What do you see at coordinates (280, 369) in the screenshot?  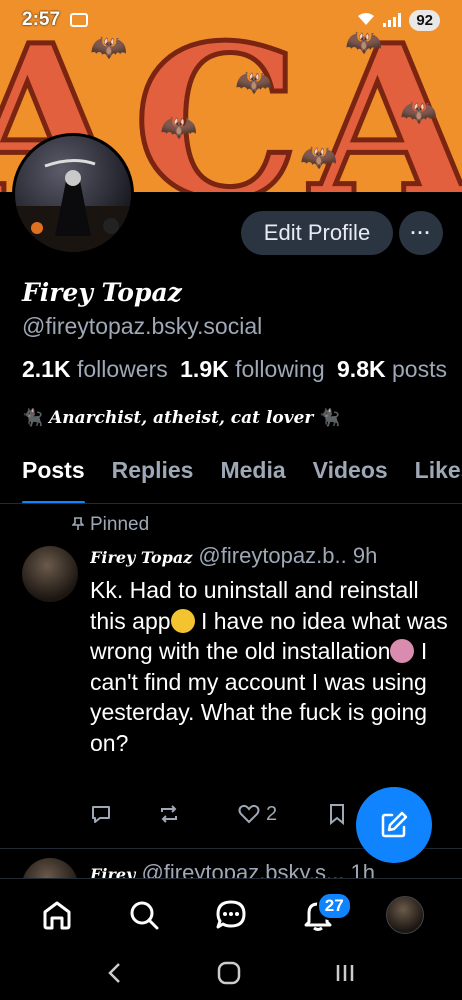 I see `following-label: following` at bounding box center [280, 369].